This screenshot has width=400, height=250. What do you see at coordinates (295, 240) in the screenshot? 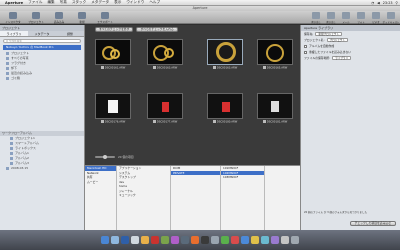
I see `trash-icon` at bounding box center [295, 240].